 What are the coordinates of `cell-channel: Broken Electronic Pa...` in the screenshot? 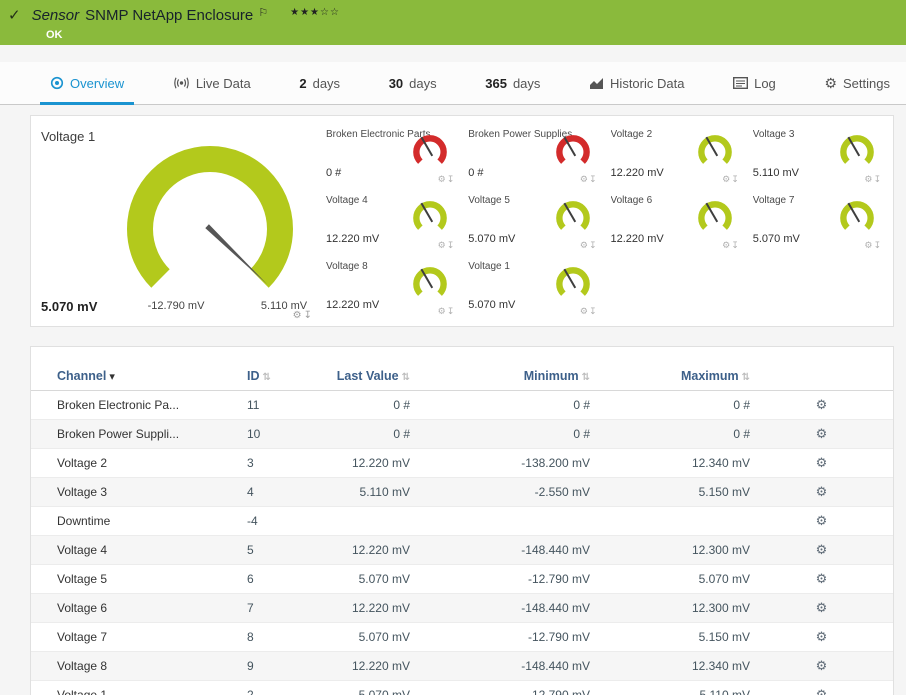 It's located at (139, 405).